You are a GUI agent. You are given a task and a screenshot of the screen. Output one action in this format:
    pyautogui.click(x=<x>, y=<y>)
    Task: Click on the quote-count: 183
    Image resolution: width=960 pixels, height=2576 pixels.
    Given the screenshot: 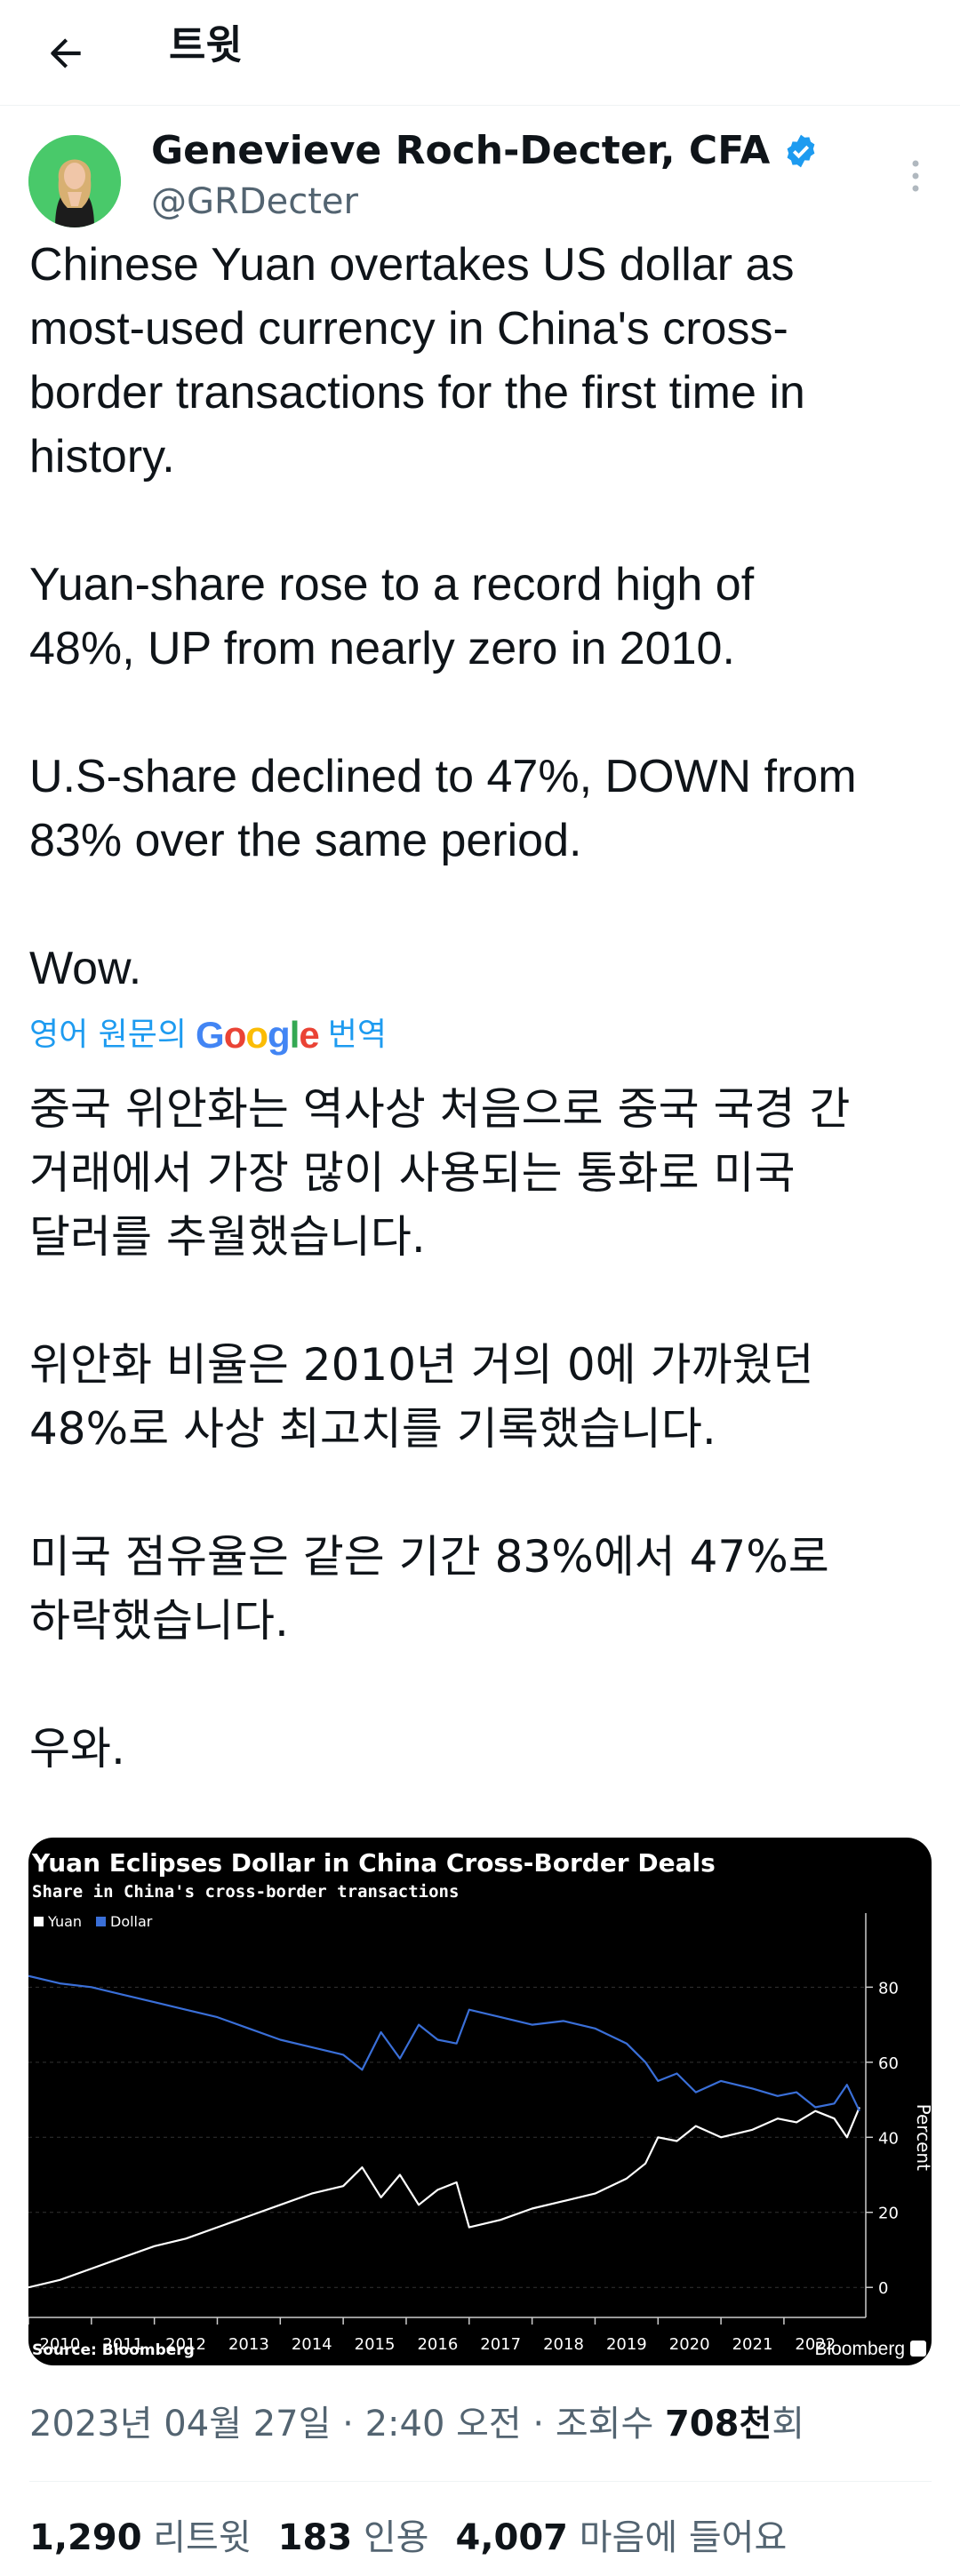 What is the action you would take?
    pyautogui.click(x=315, y=2537)
    